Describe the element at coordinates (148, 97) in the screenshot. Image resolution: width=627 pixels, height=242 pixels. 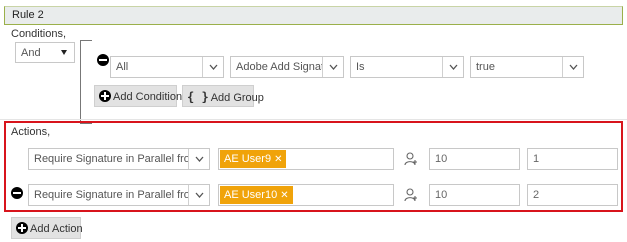
I see `add-condition-label: Add Condition` at that location.